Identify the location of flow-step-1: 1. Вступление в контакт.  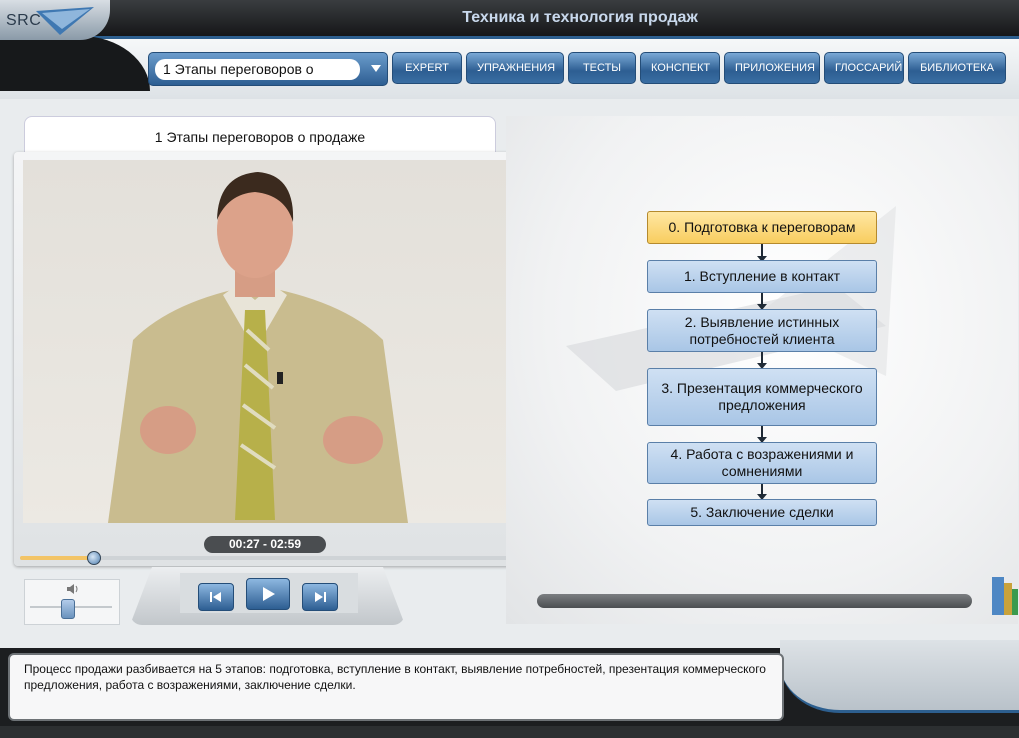
(762, 276).